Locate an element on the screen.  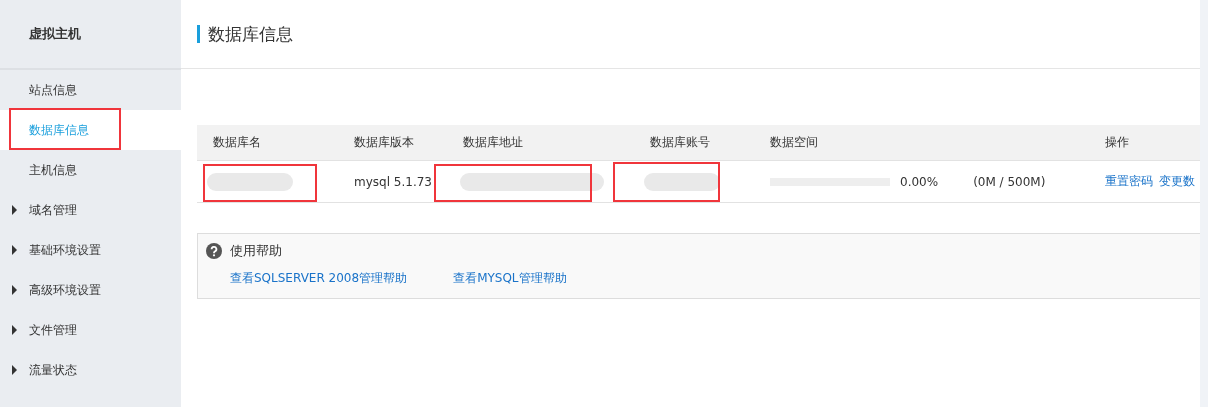
table-cell: mysql 5.1.73 is located at coordinates (393, 181).